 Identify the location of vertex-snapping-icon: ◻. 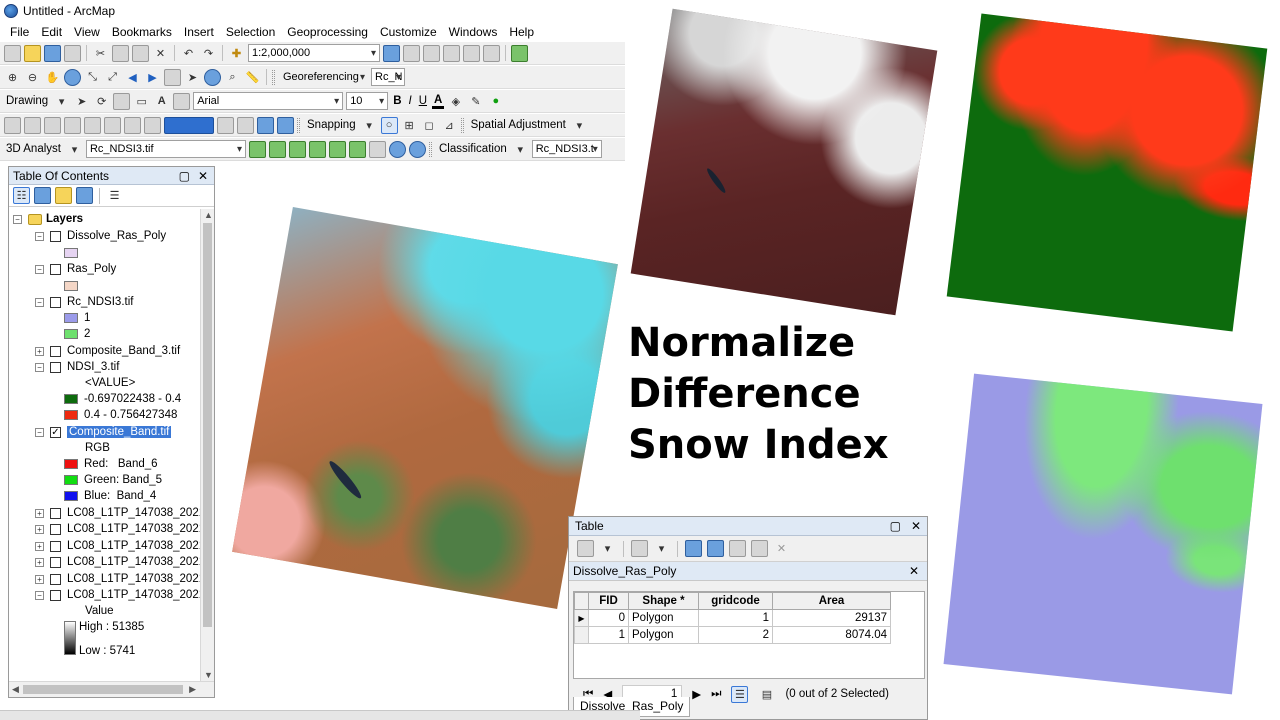
(429, 125).